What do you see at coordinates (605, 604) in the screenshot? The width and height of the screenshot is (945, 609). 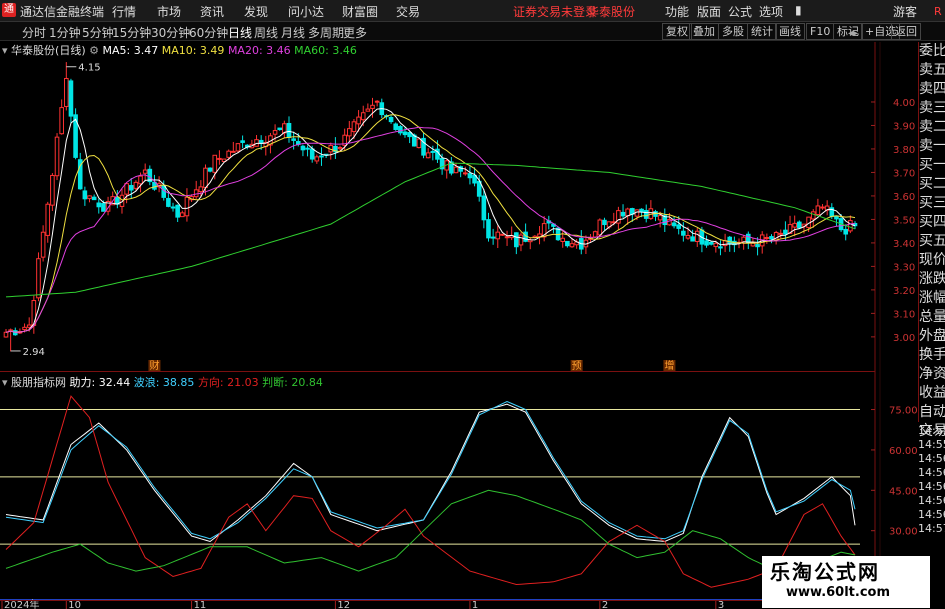 I see `x-tick-label: 2` at bounding box center [605, 604].